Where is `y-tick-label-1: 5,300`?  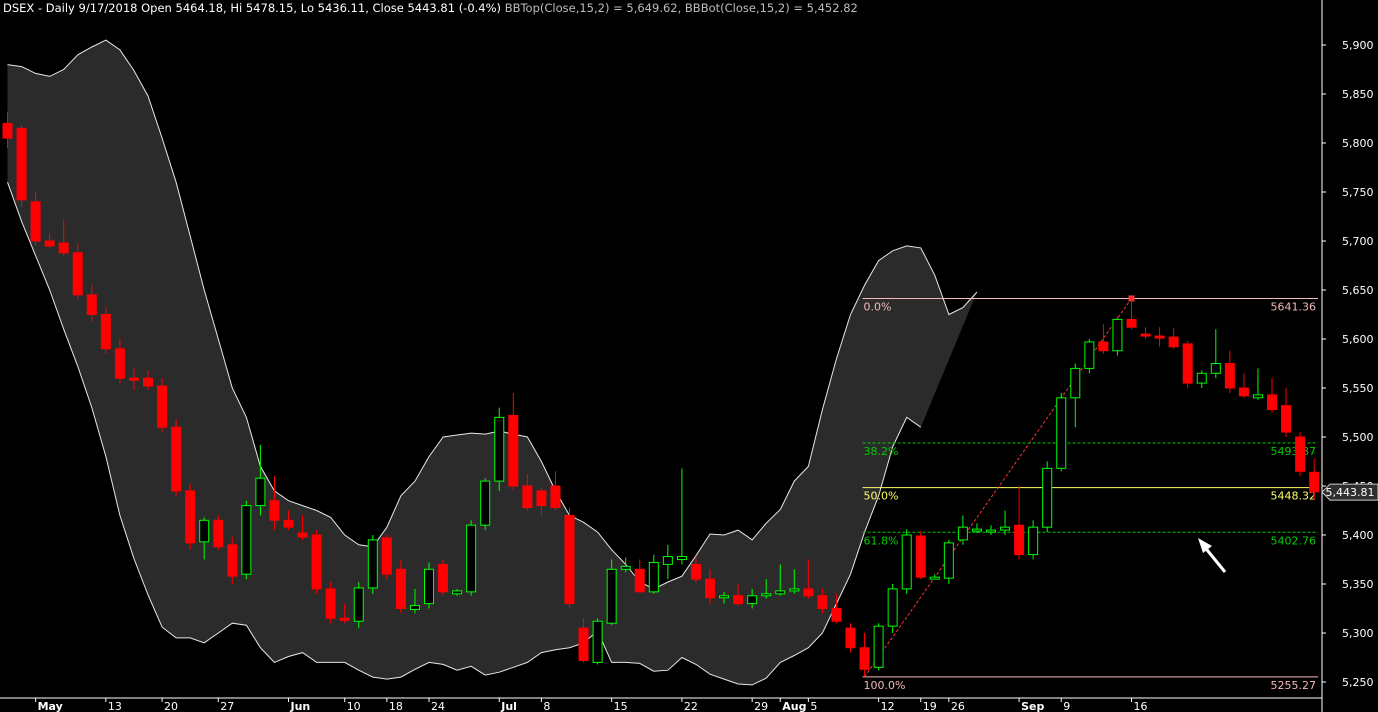
y-tick-label-1: 5,300 is located at coordinates (1358, 633).